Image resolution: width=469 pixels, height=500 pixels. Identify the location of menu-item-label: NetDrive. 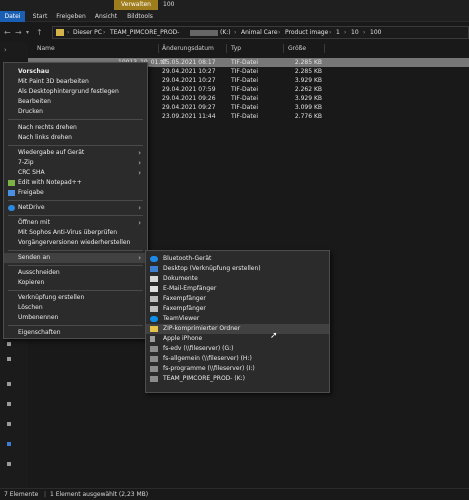
(31, 207).